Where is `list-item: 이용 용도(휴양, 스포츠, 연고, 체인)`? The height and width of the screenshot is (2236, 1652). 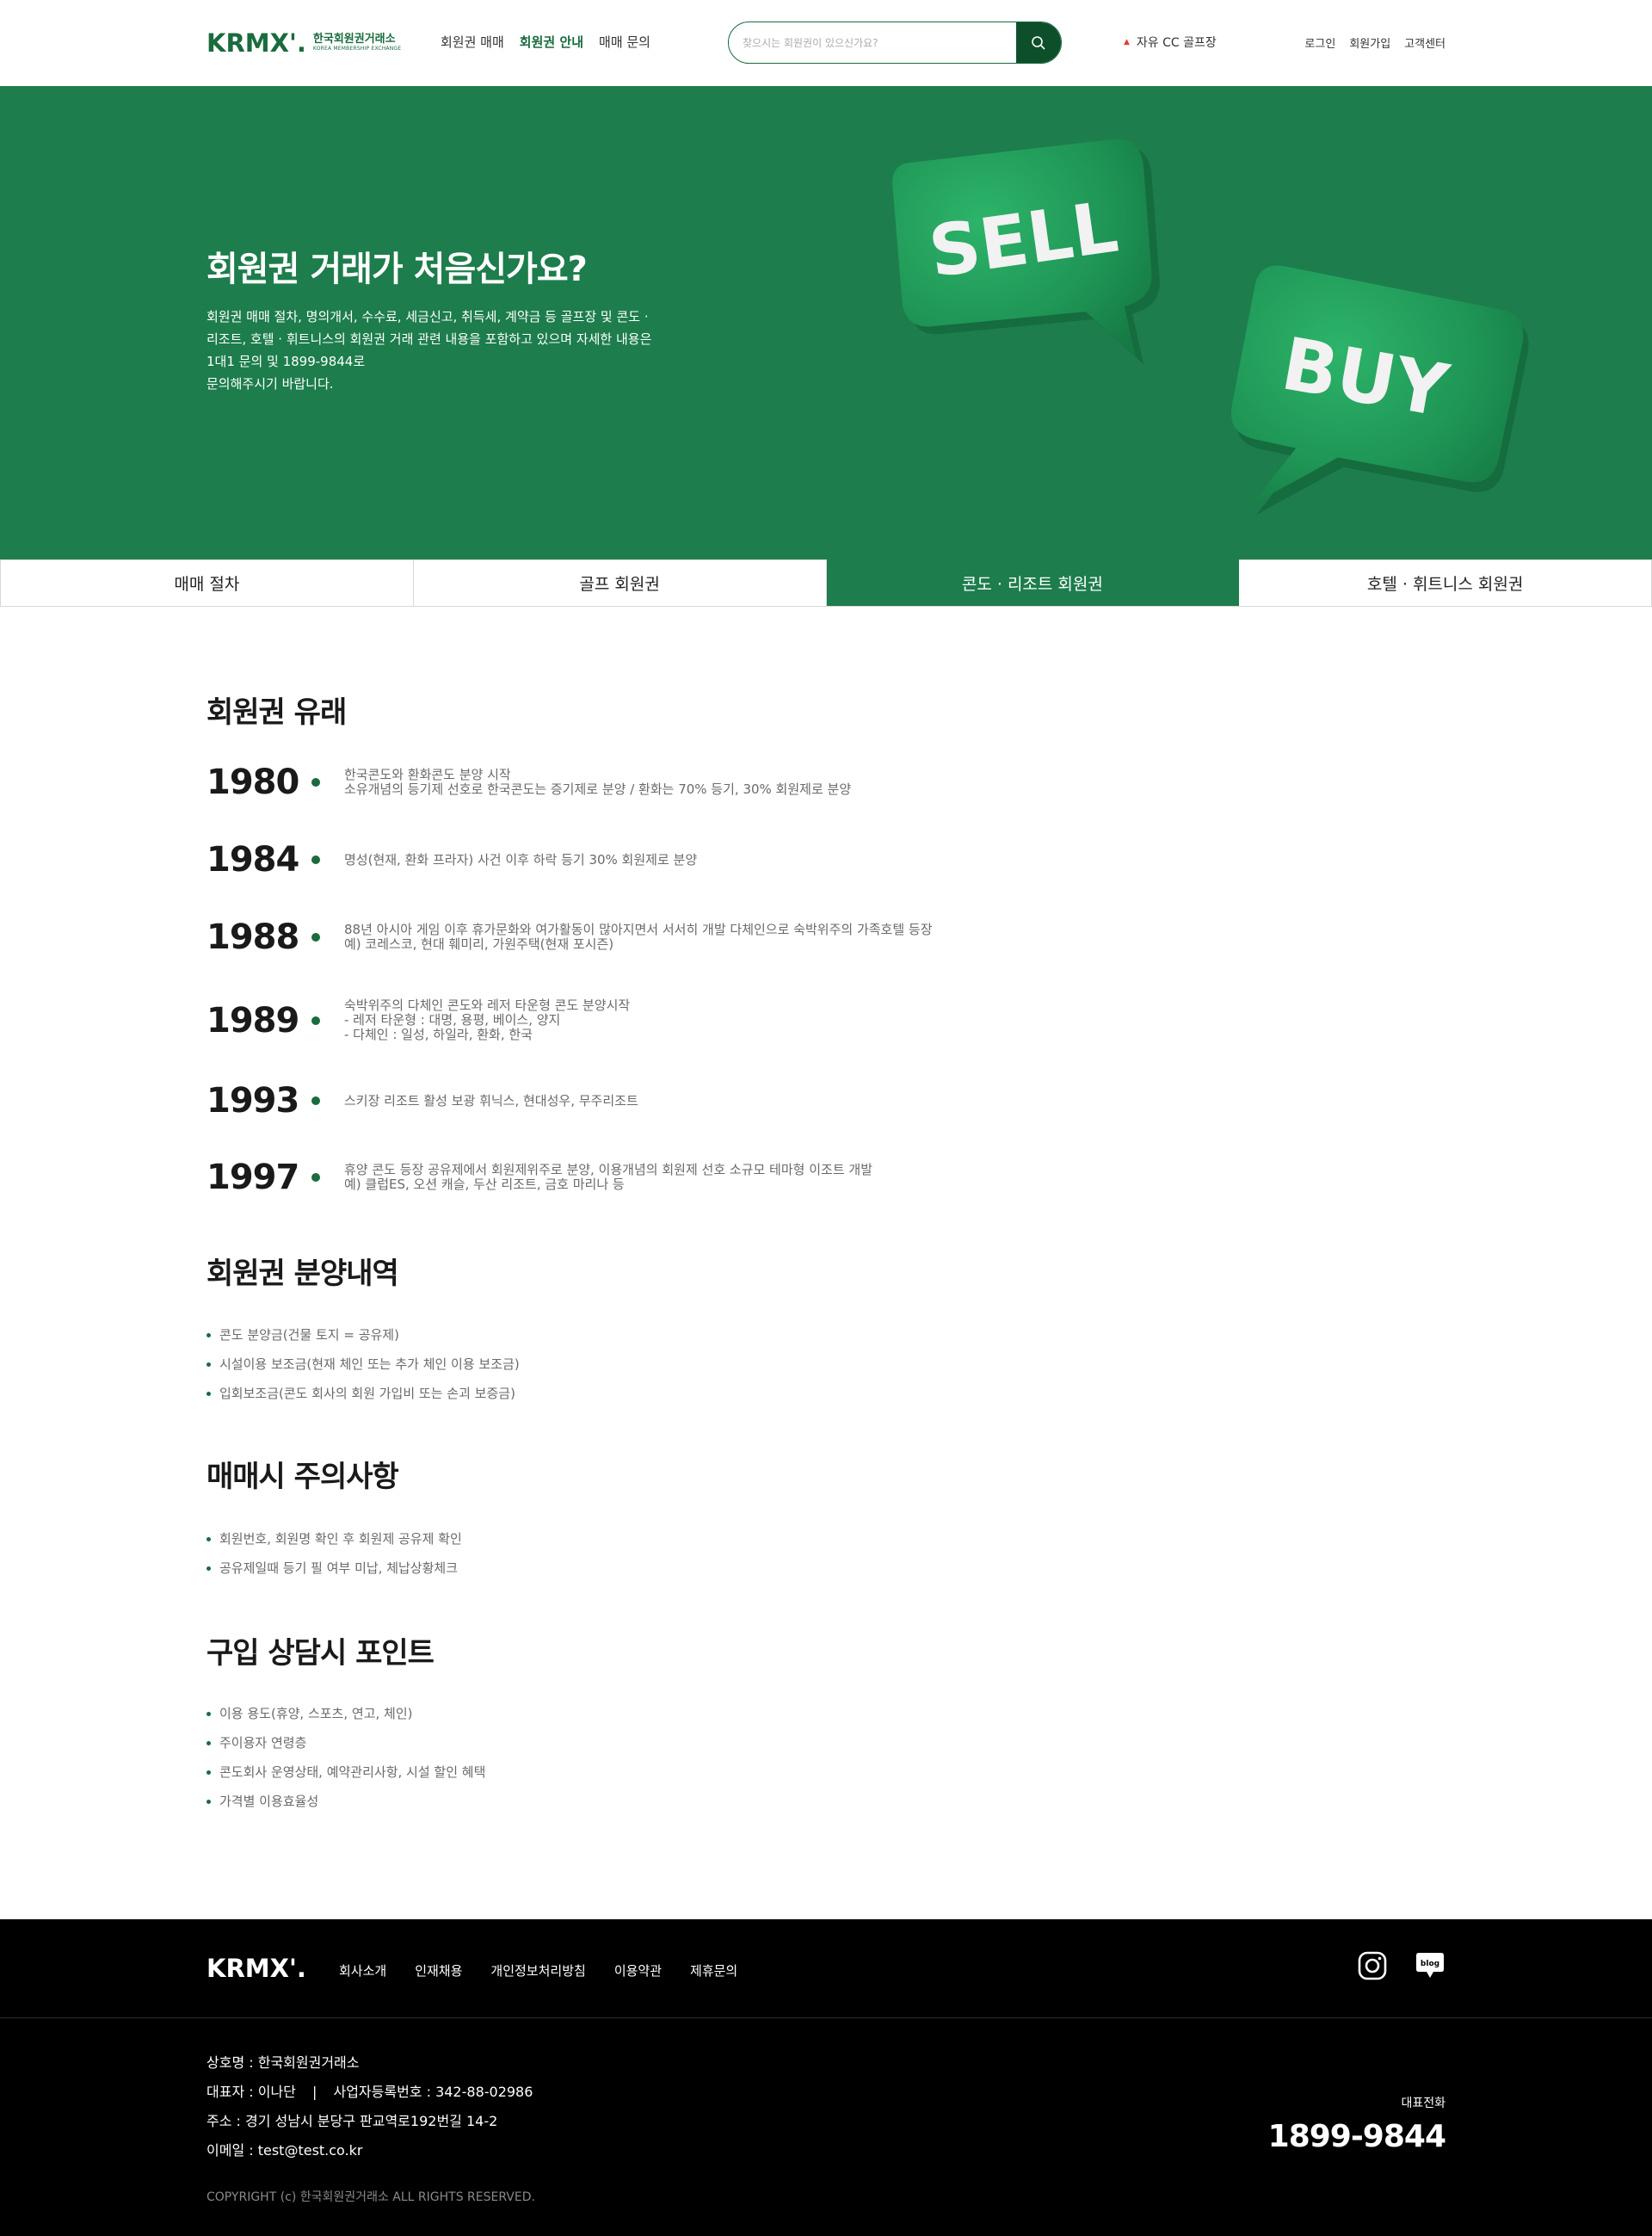
list-item: 이용 용도(휴양, 스포츠, 연고, 체인) is located at coordinates (345, 1713).